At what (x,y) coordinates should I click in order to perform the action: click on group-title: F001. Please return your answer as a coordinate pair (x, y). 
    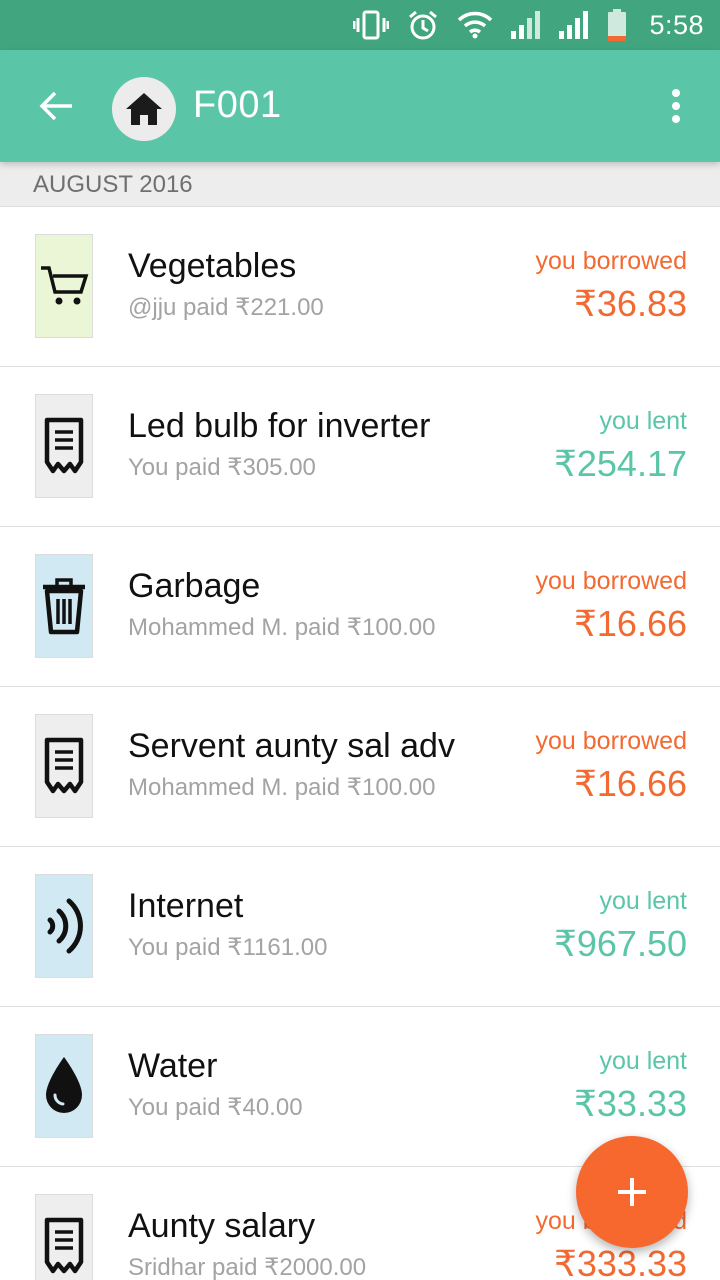
    Looking at the image, I should click on (237, 105).